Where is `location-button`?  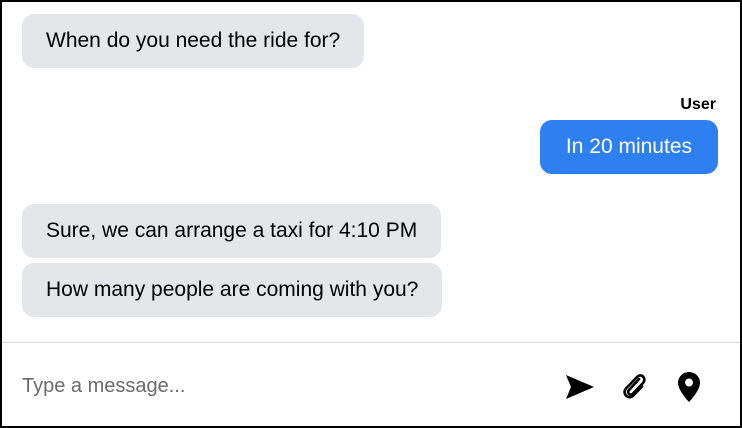
location-button is located at coordinates (689, 387).